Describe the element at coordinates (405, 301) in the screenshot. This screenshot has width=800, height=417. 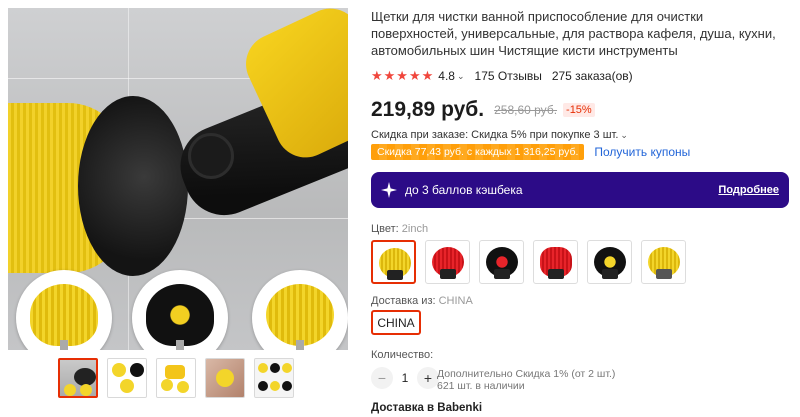
I see `shipping-label-text: Доставка из:` at that location.